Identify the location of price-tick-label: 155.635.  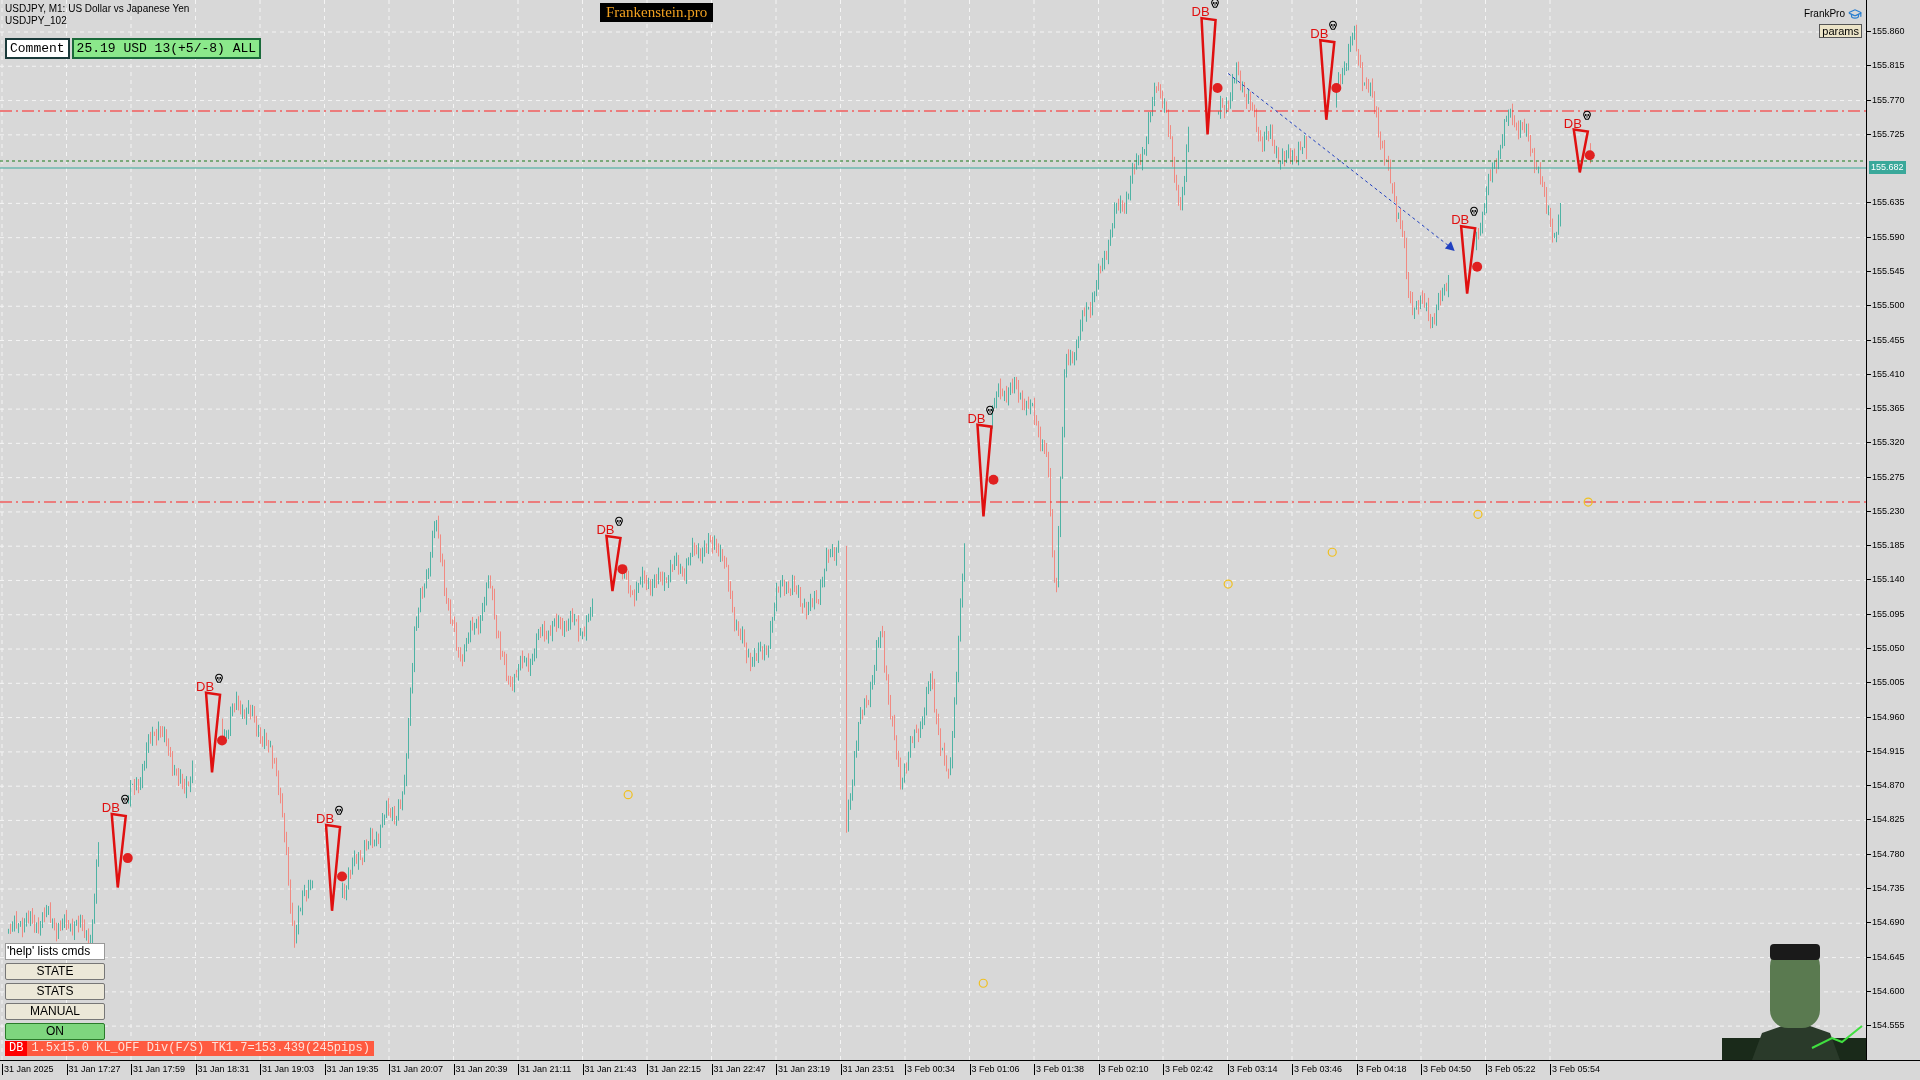
(1888, 203).